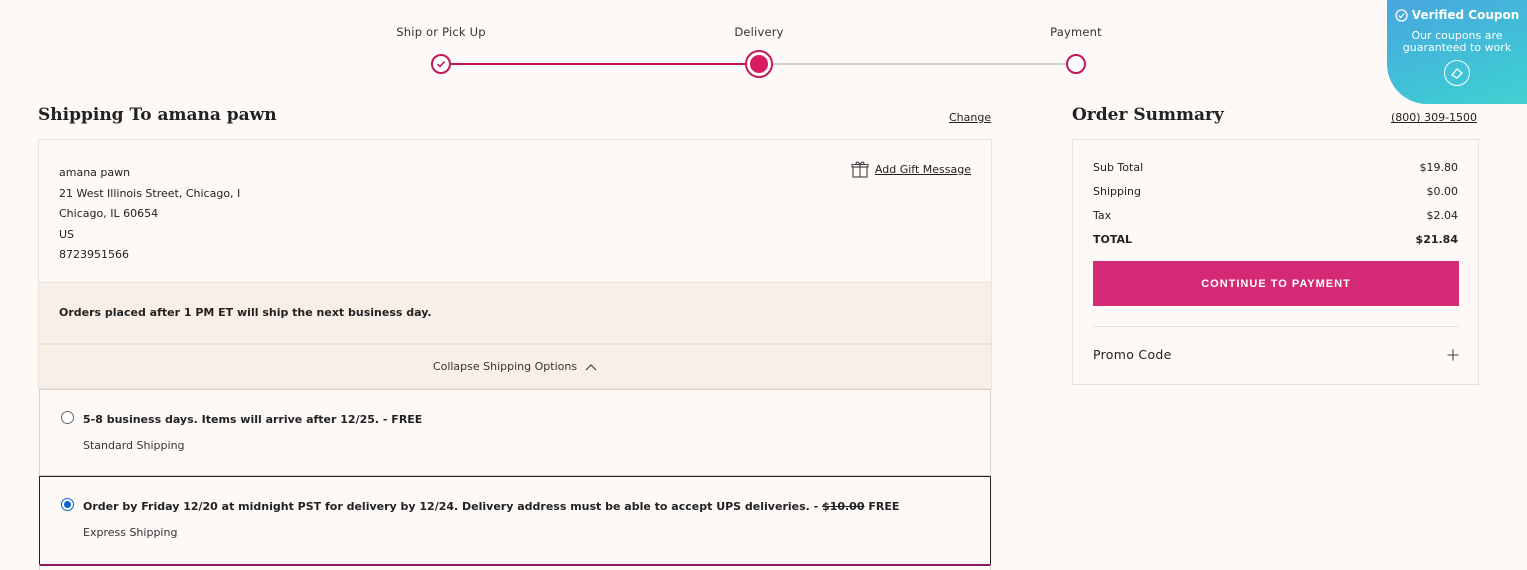 The height and width of the screenshot is (570, 1527). What do you see at coordinates (600, 64) in the screenshot?
I see `step-connector-complete` at bounding box center [600, 64].